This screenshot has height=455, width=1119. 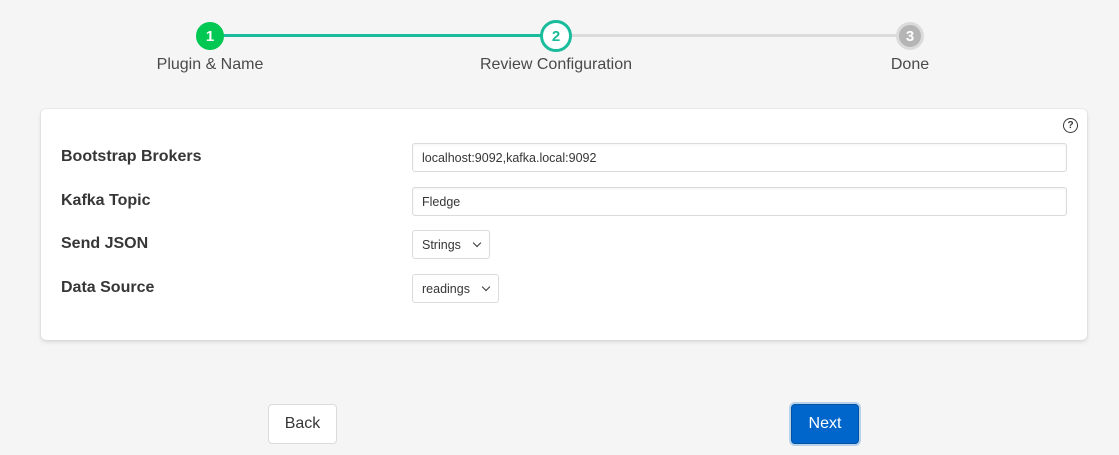 What do you see at coordinates (210, 64) in the screenshot?
I see `step-1-label: Plugin & Name` at bounding box center [210, 64].